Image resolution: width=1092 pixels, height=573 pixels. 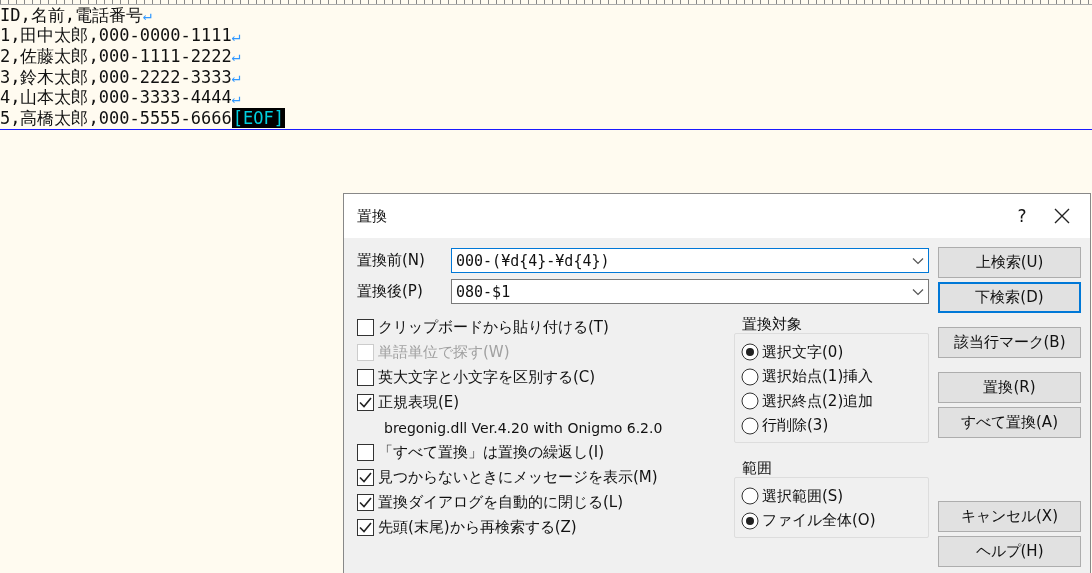 What do you see at coordinates (1009, 422) in the screenshot?
I see `dialog-button: すべて置換(A)` at bounding box center [1009, 422].